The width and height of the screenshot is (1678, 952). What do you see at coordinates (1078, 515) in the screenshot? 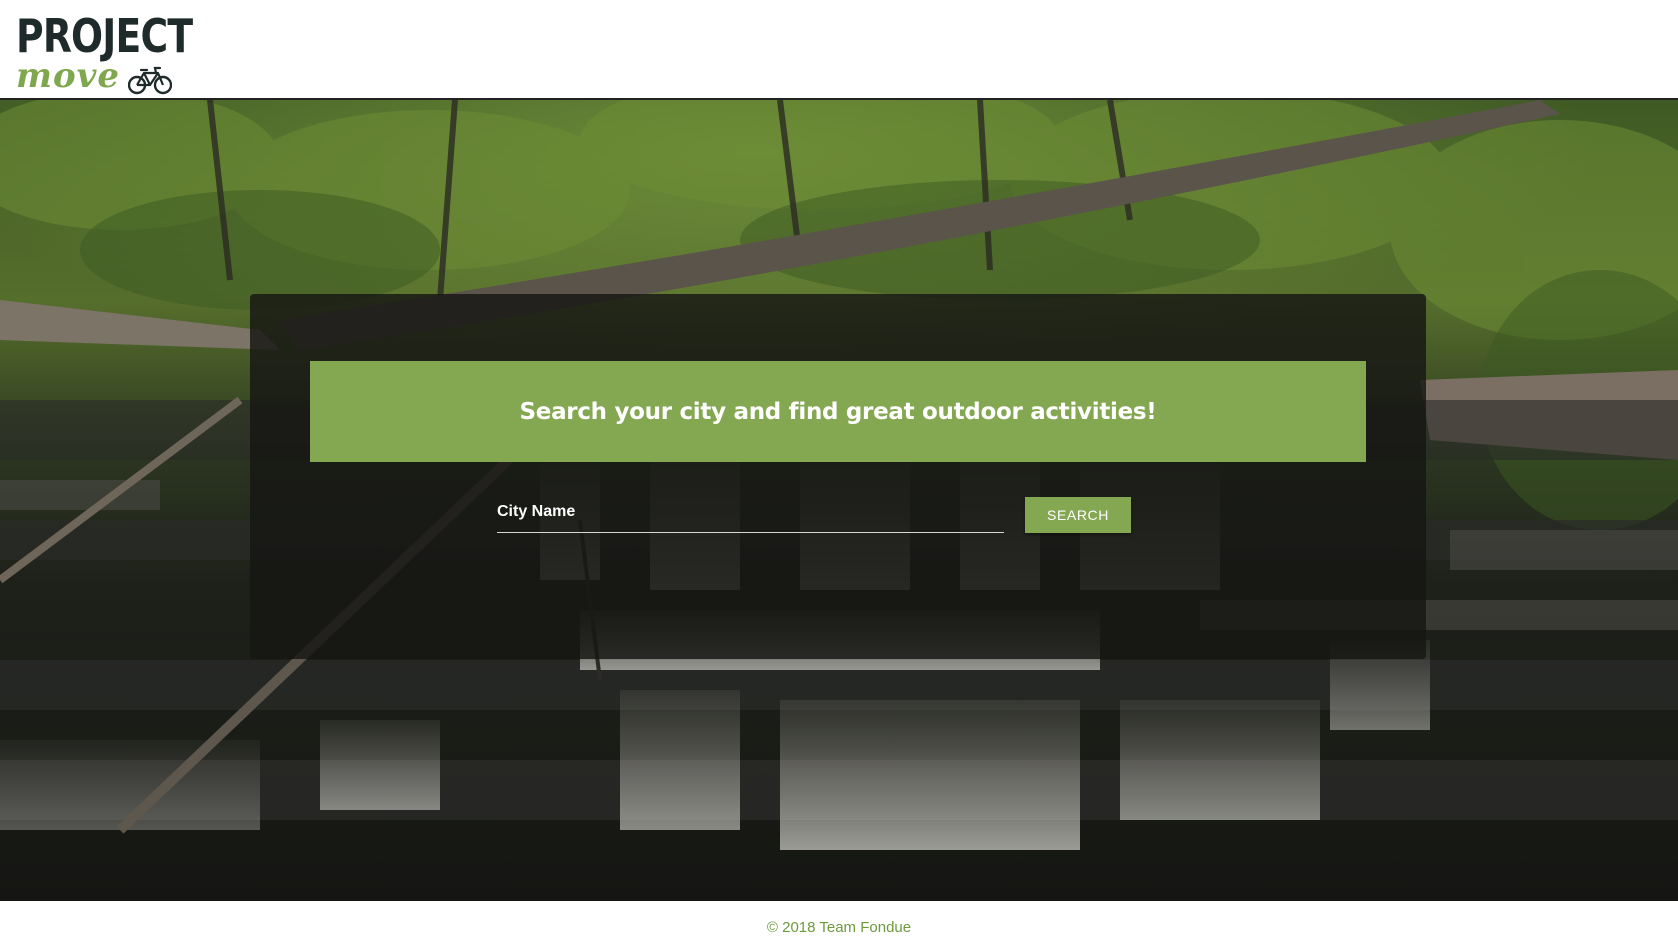
I see `search-button: SEARCH` at bounding box center [1078, 515].